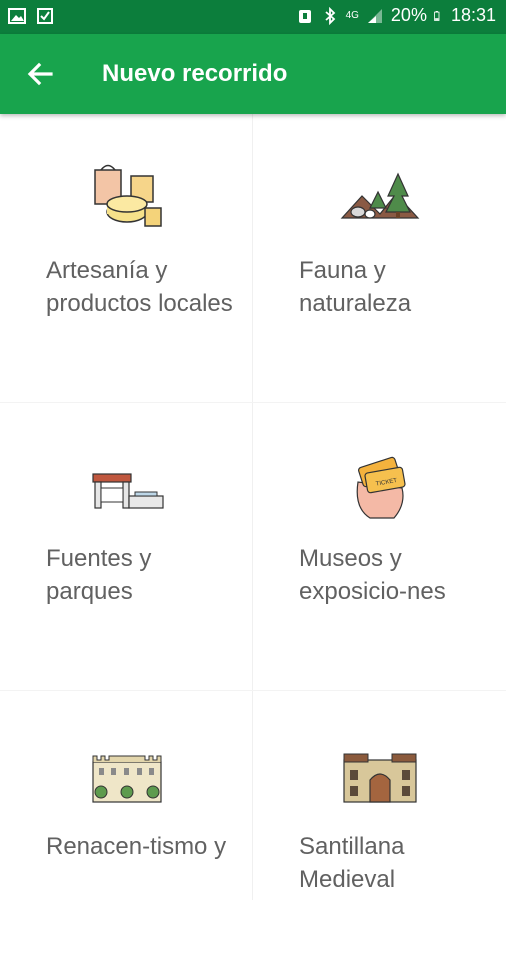 This screenshot has width=506, height=978. What do you see at coordinates (379, 195) in the screenshot?
I see `trees-and-animals-icon` at bounding box center [379, 195].